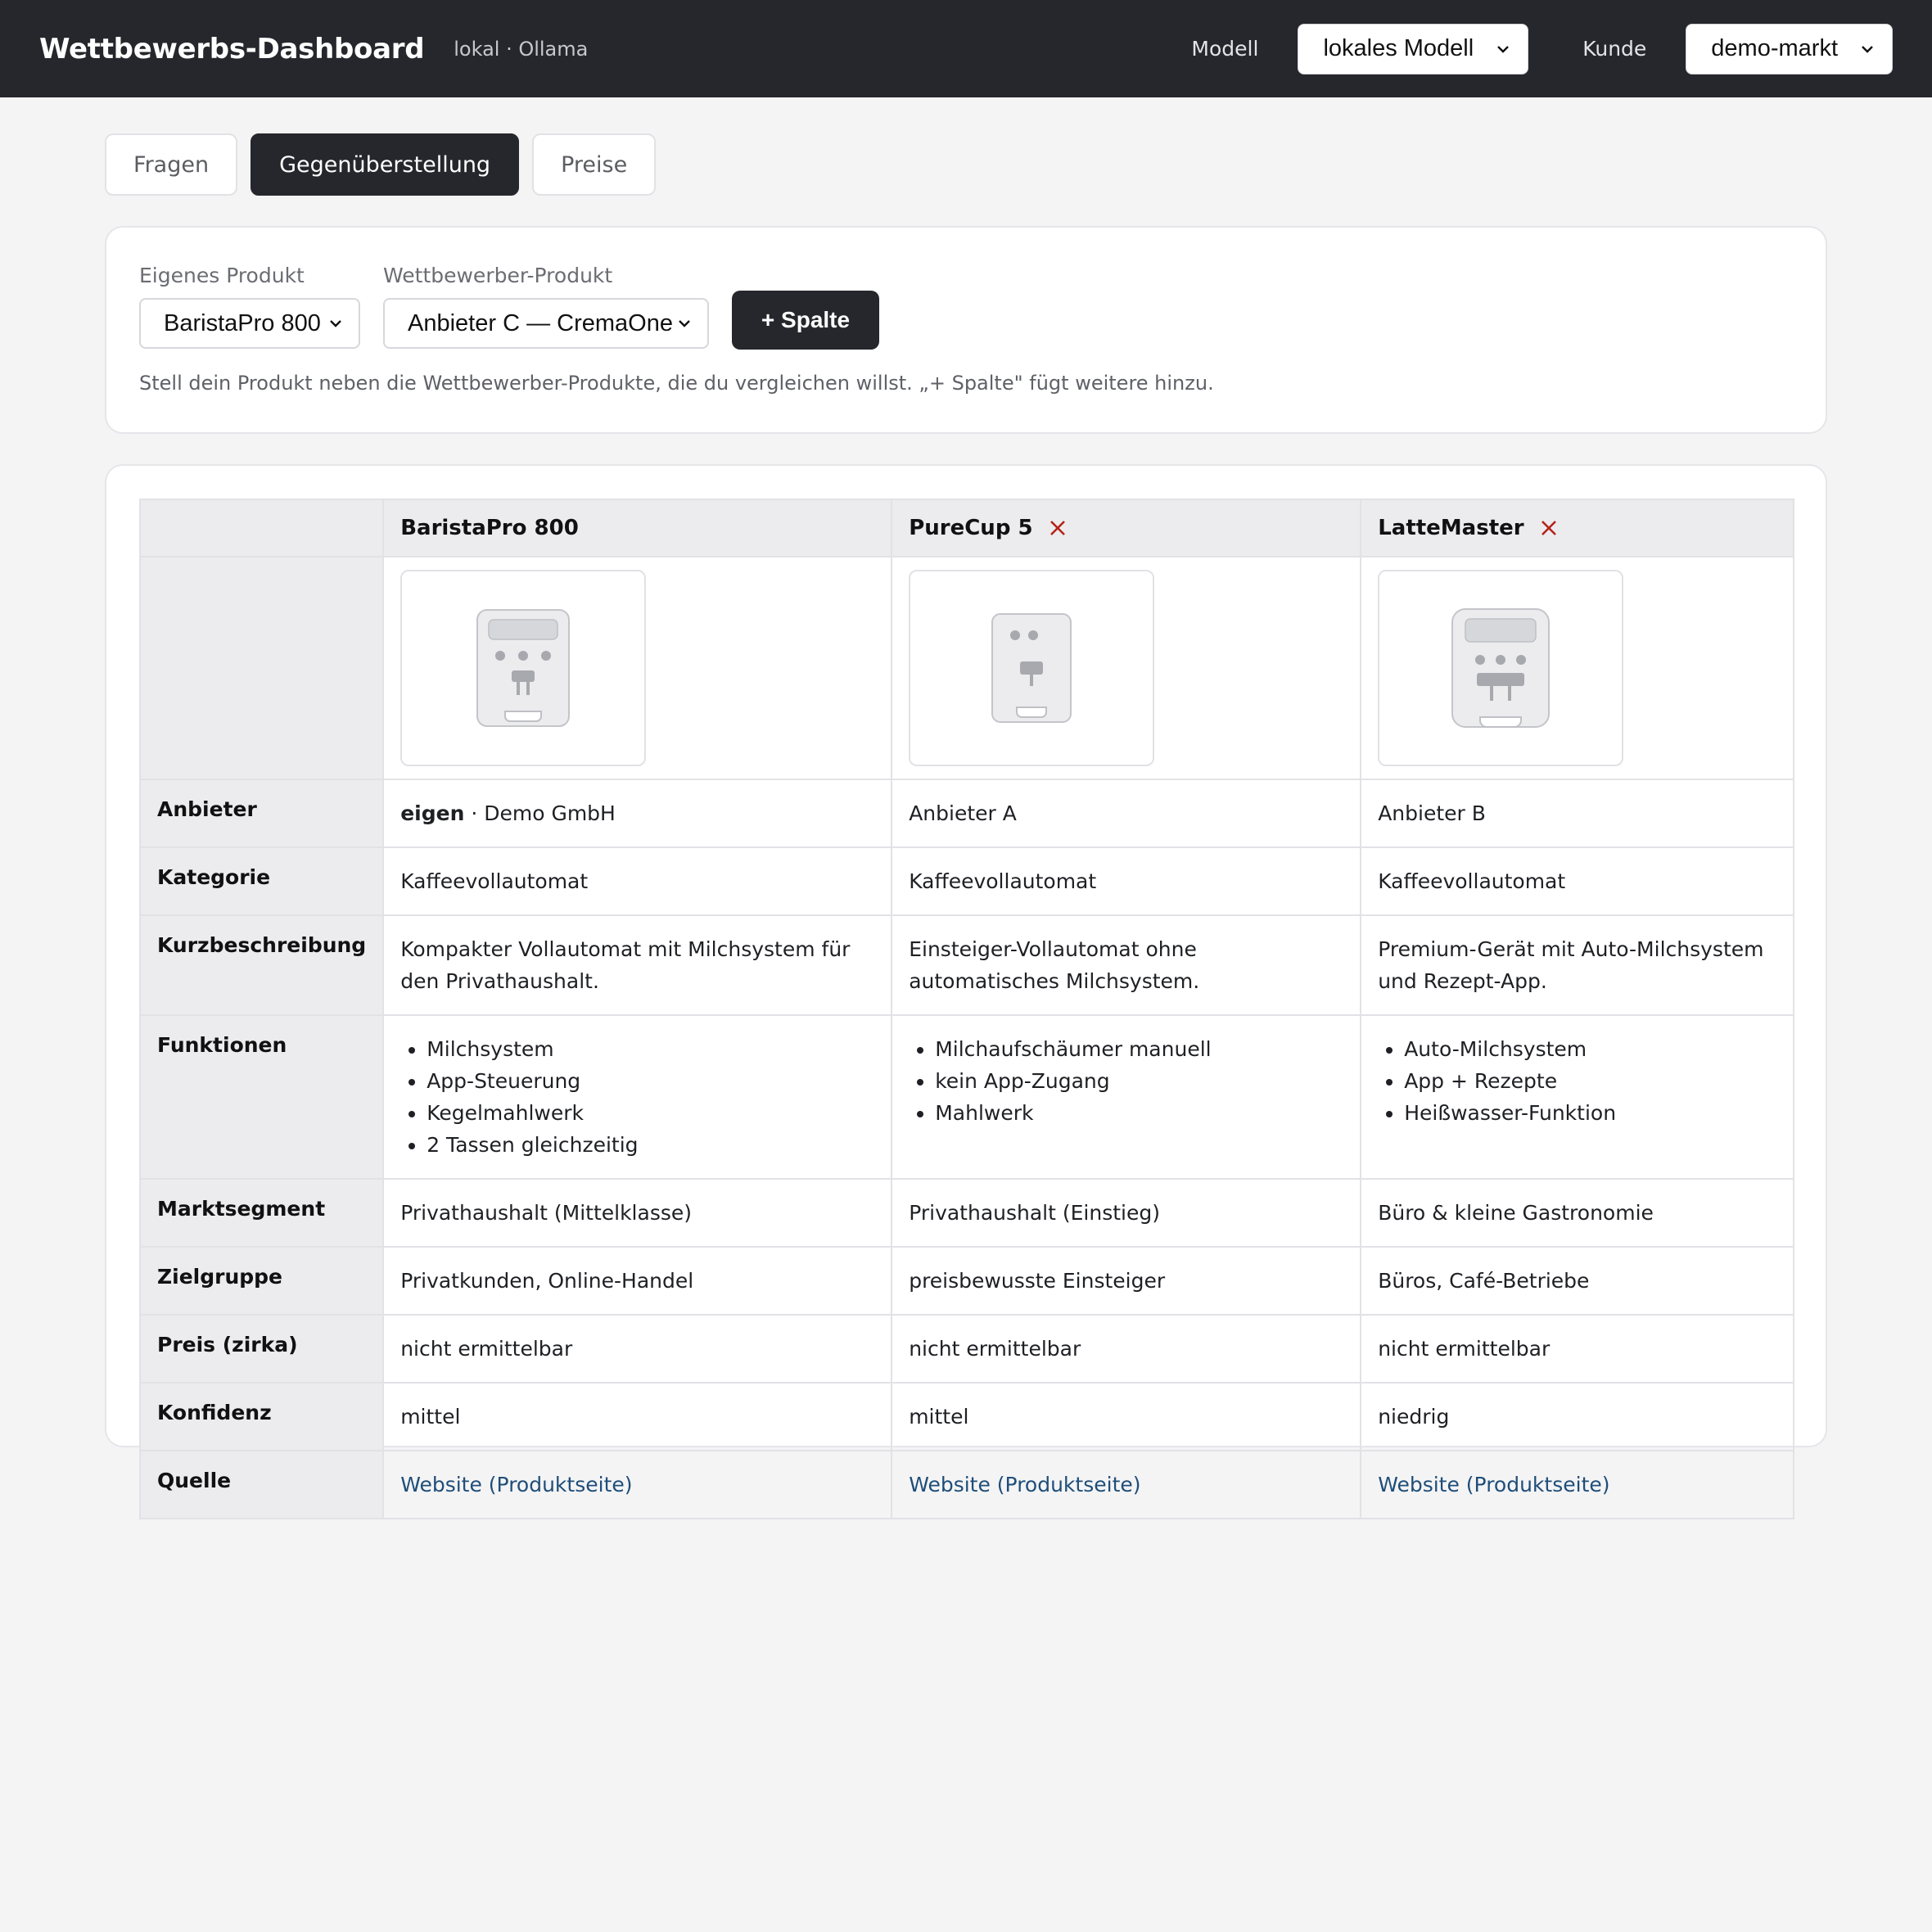 Image resolution: width=1932 pixels, height=1932 pixels. Describe the element at coordinates (261, 1416) in the screenshot. I see `row-label: Konfidenz` at that location.